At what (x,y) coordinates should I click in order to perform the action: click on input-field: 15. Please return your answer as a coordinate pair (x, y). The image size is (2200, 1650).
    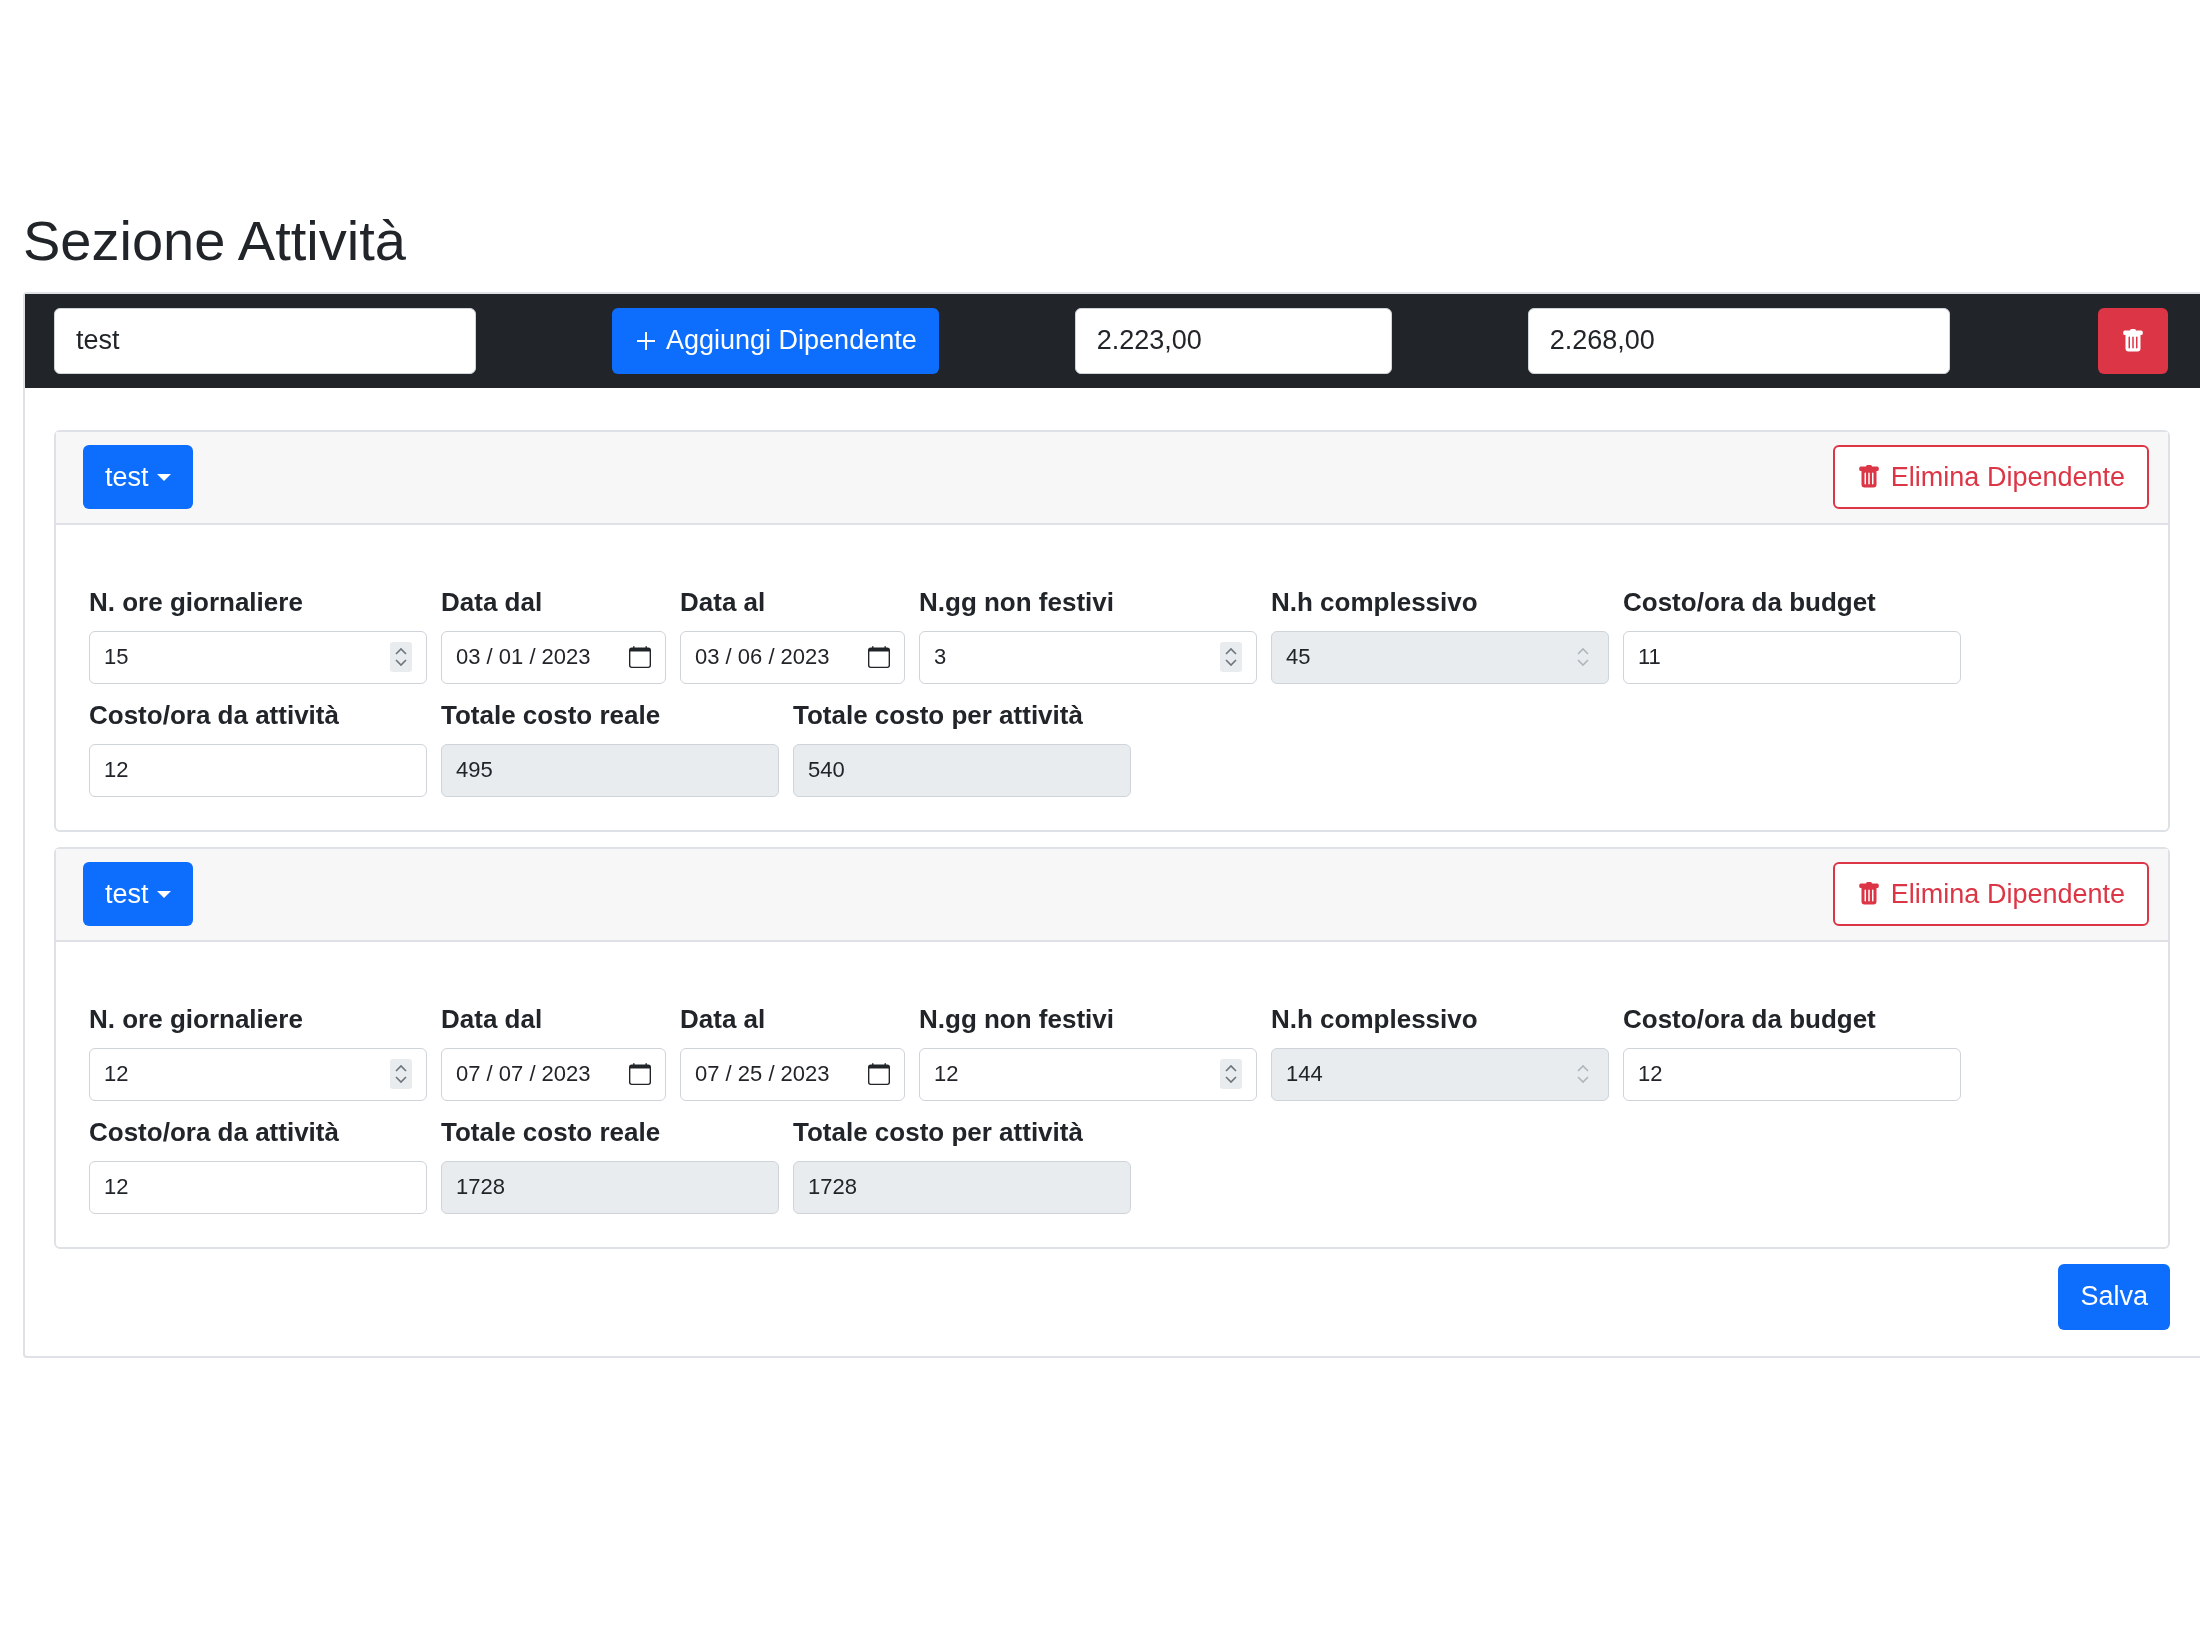
    Looking at the image, I should click on (258, 657).